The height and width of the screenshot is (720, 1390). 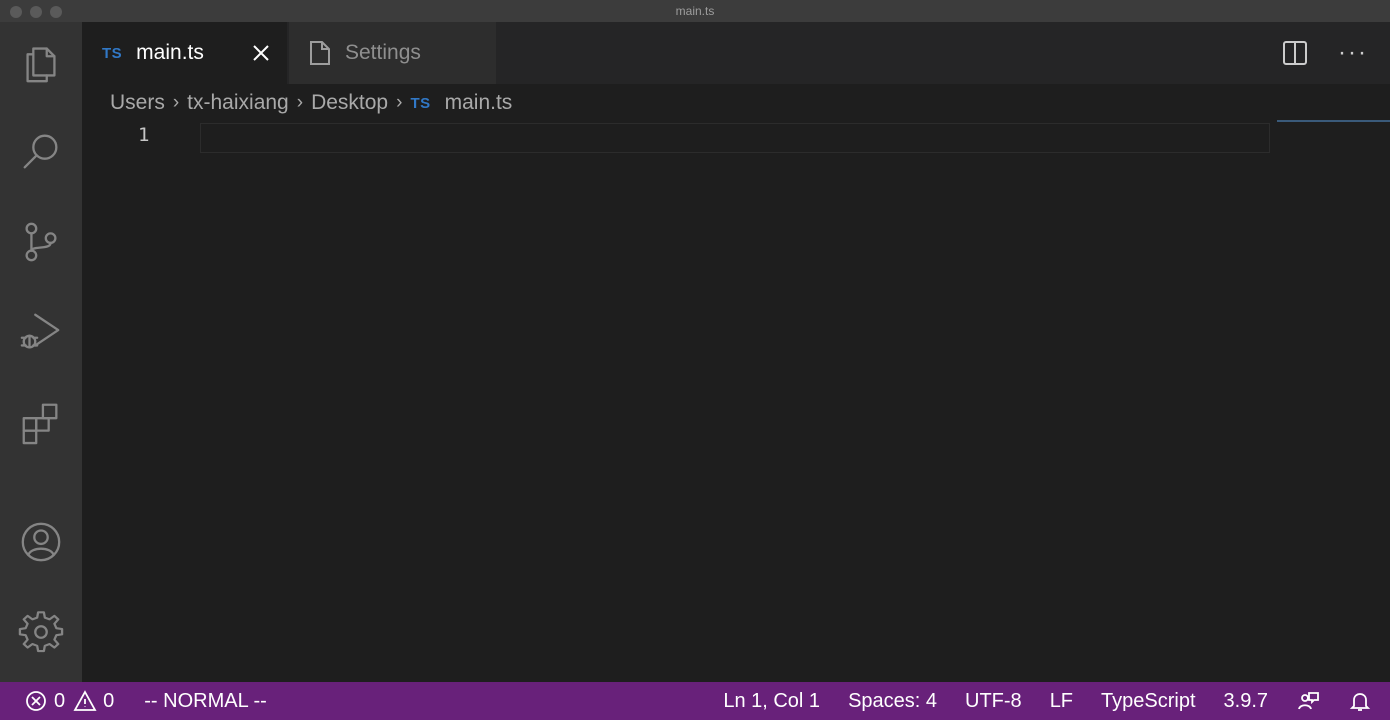 I want to click on activity-manage, so click(x=41, y=632).